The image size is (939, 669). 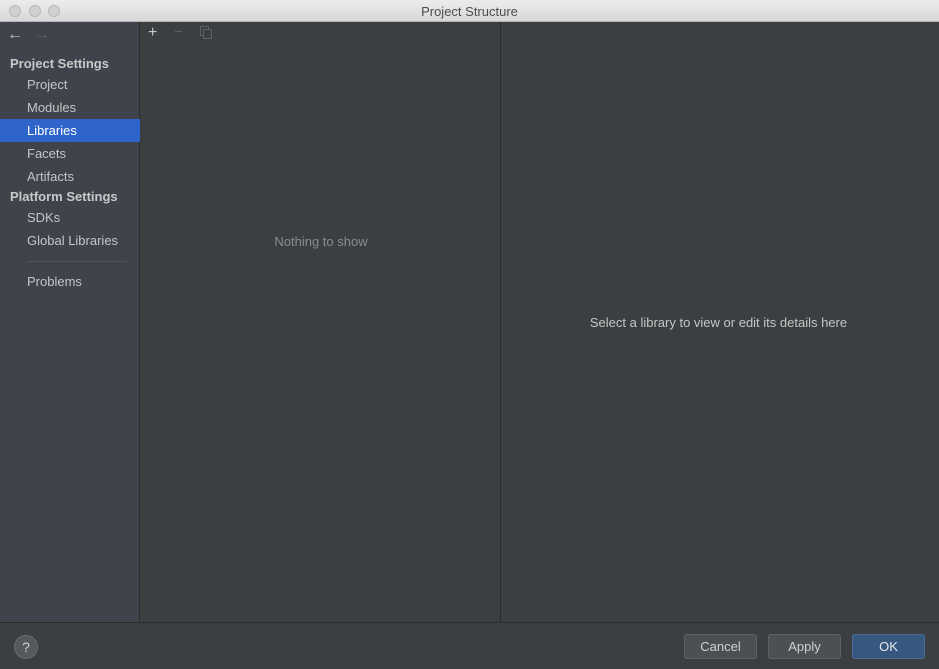 I want to click on window-title: Project Structure, so click(x=469, y=11).